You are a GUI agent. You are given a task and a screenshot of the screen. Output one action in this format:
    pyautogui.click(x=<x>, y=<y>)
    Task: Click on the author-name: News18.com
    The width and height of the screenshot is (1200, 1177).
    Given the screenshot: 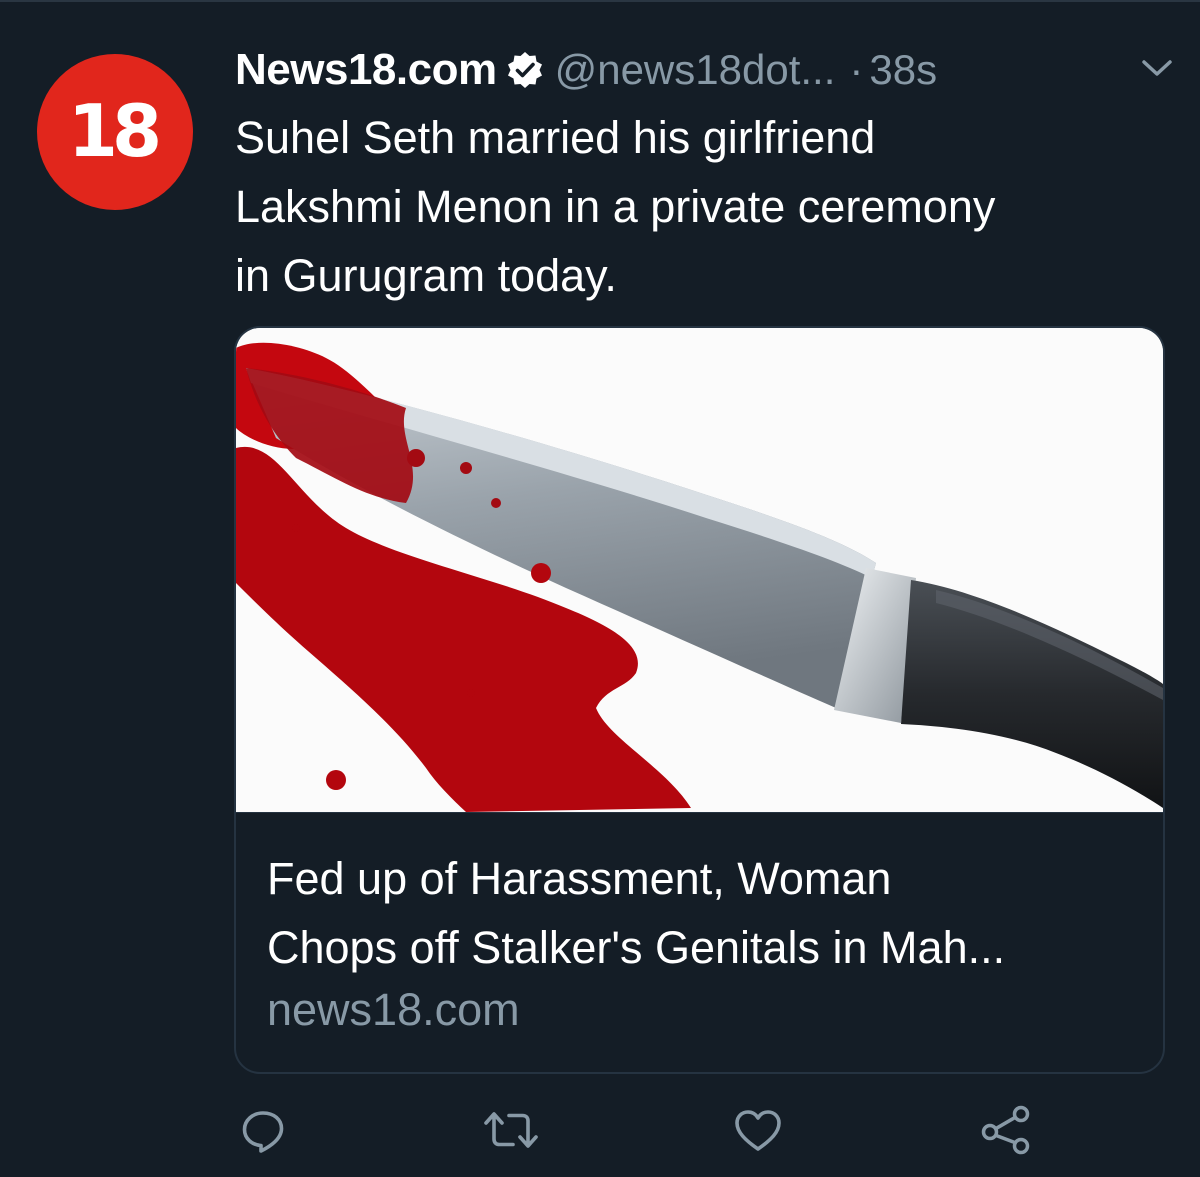 What is the action you would take?
    pyautogui.click(x=366, y=70)
    